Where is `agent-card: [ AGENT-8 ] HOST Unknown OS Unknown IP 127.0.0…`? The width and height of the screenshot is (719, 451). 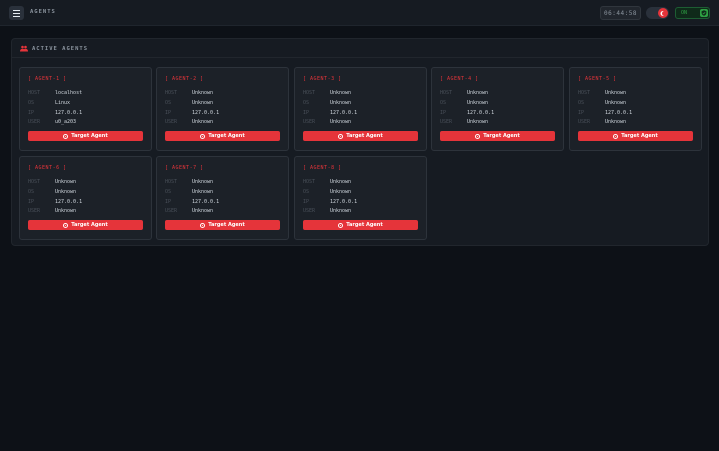 agent-card: [ AGENT-8 ] HOST Unknown OS Unknown IP 127.0.0… is located at coordinates (360, 198).